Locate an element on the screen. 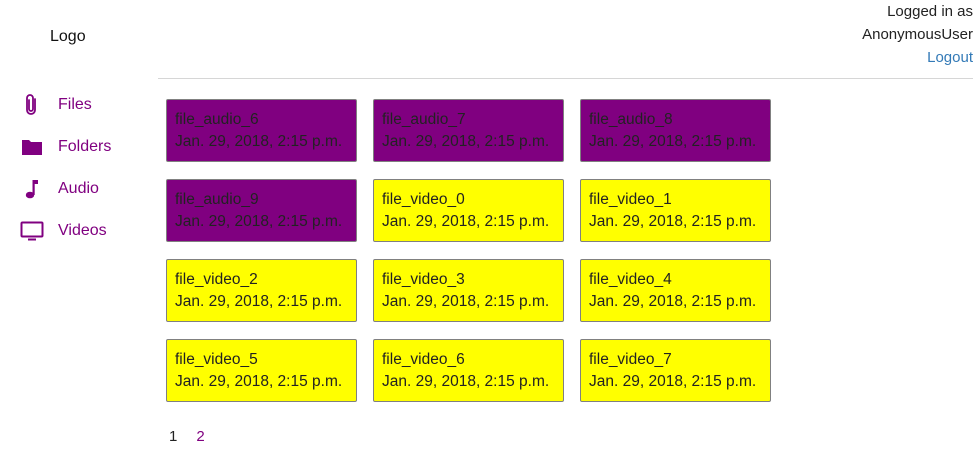 This screenshot has width=973, height=469. file-card: file_video_7 Jan. 29, 2018, 2:15 p.m. is located at coordinates (675, 370).